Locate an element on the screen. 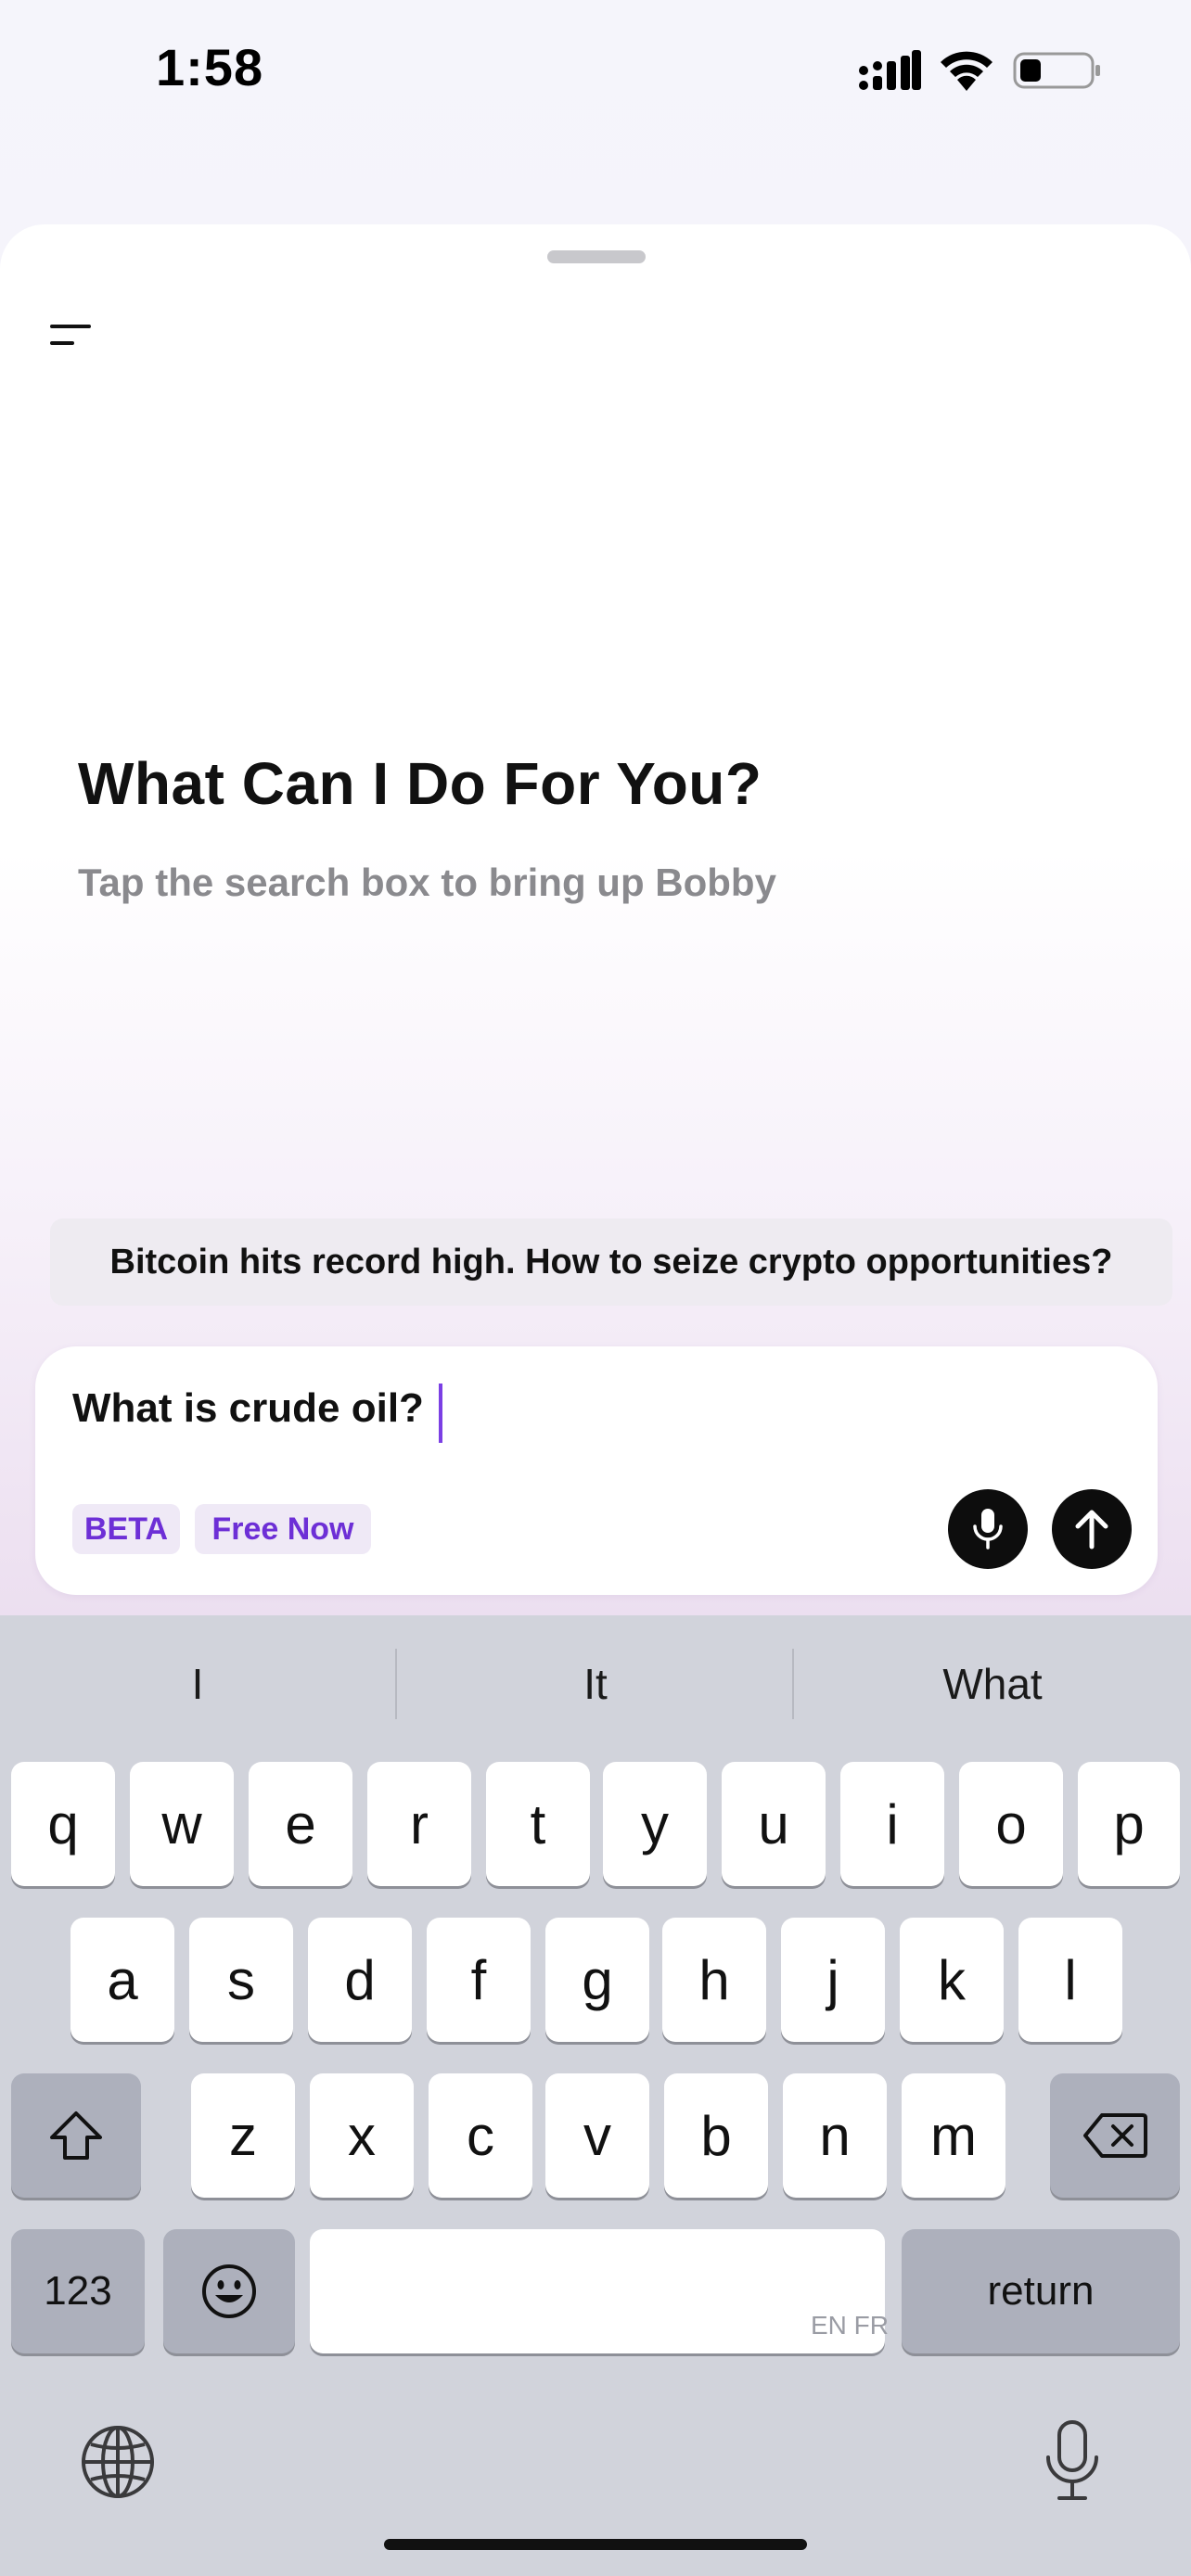  dictation-icon is located at coordinates (1073, 2462).